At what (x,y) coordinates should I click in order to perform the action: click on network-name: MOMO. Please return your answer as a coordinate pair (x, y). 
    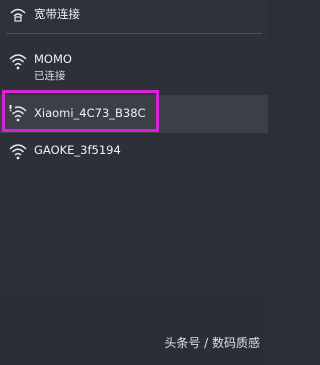
    Looking at the image, I should click on (53, 59).